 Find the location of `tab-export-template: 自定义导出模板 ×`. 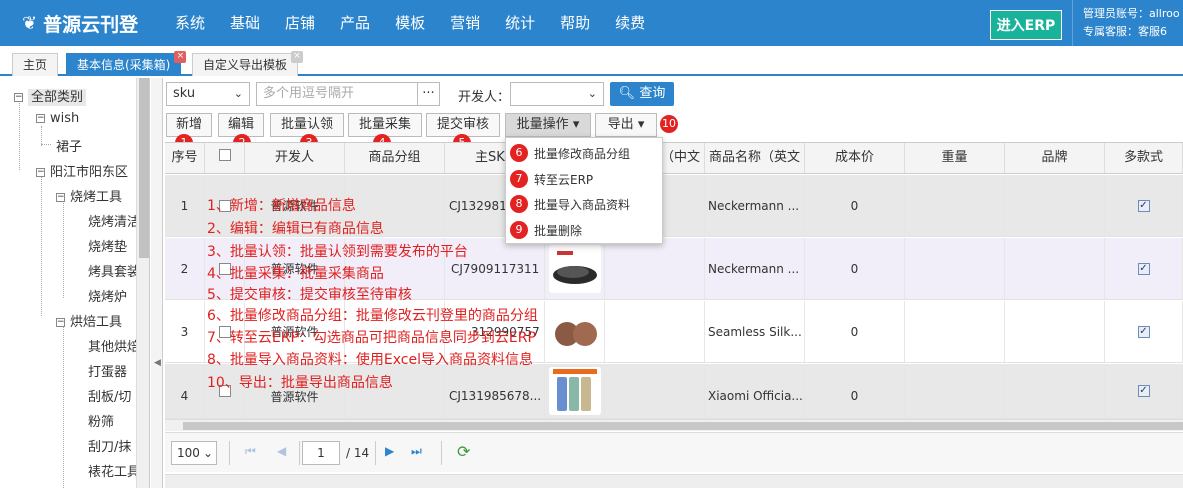

tab-export-template: 自定义导出模板 × is located at coordinates (248, 63).